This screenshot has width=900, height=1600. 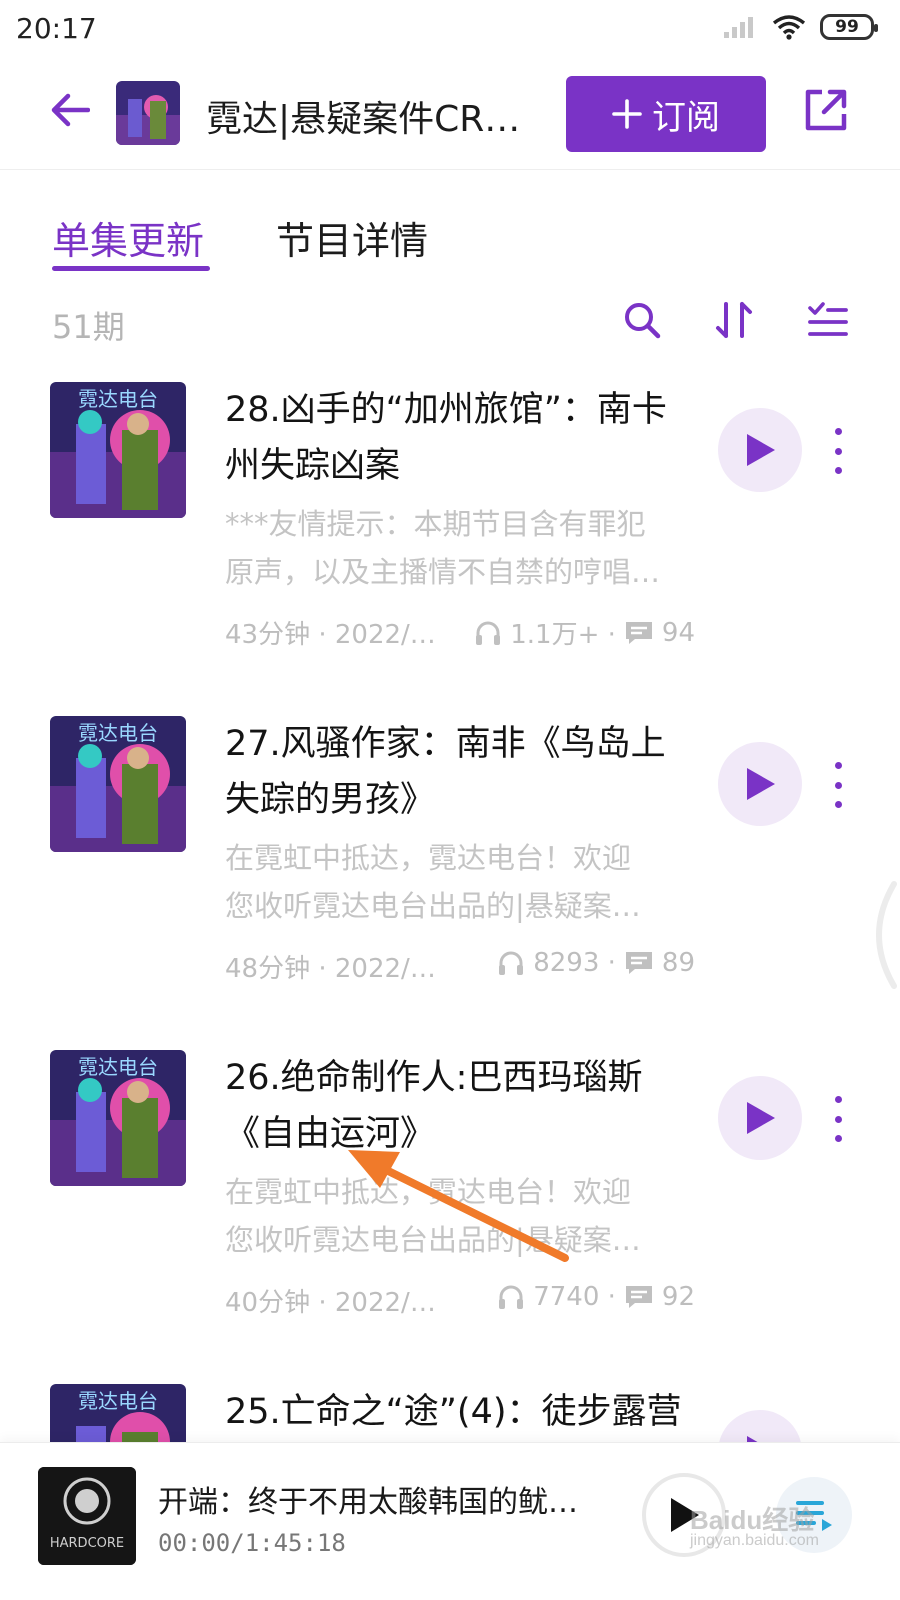 I want to click on tab-bar: 单集更新 节目详情, so click(x=450, y=225).